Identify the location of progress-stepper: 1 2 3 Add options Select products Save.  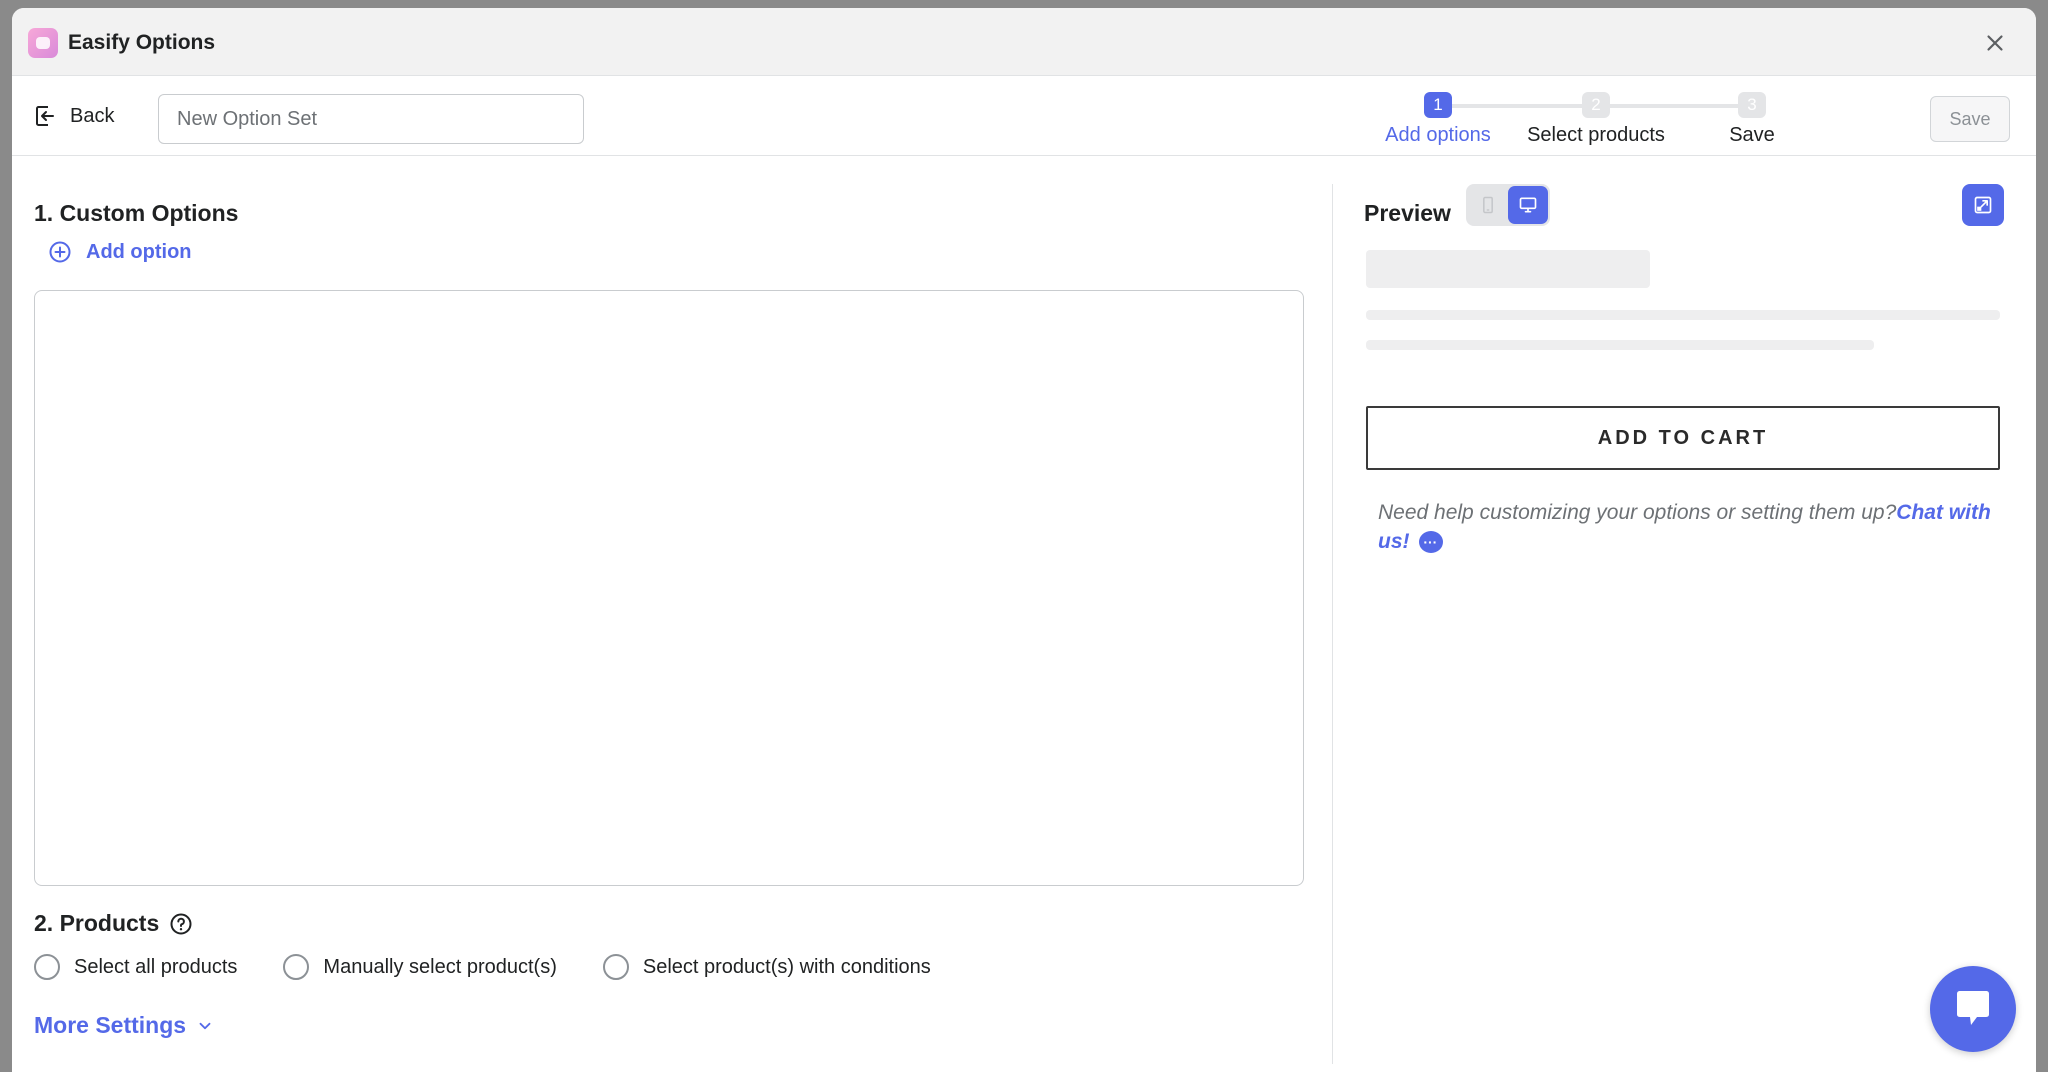
(1658, 116).